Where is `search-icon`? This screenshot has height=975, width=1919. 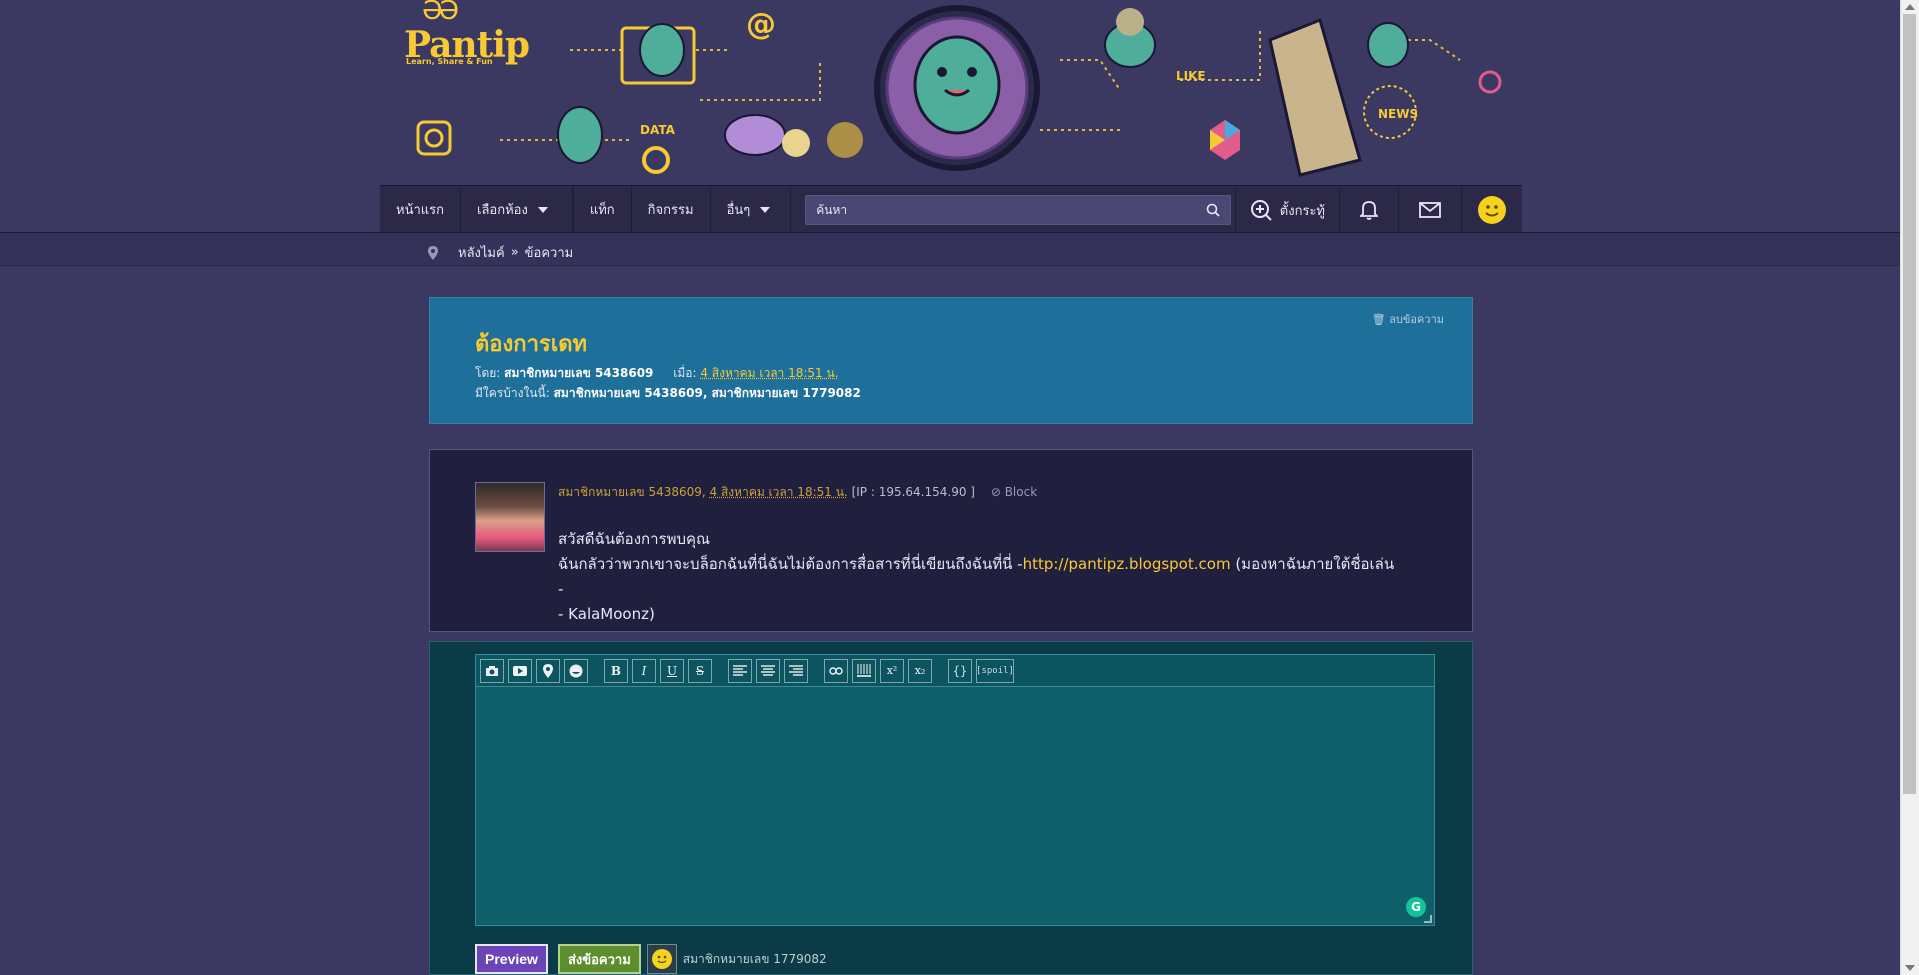
search-icon is located at coordinates (1213, 210).